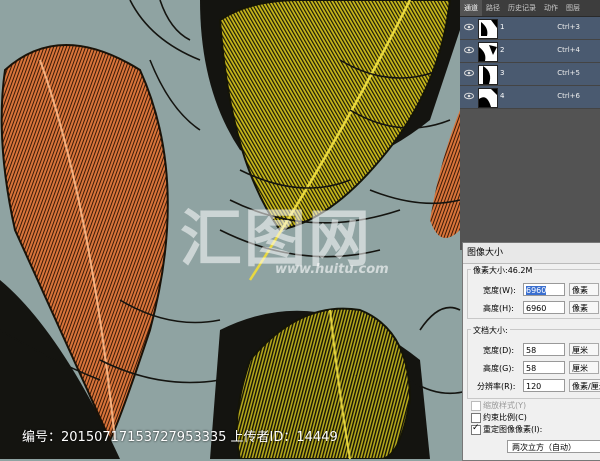  Describe the element at coordinates (568, 50) in the screenshot. I see `channel-shortcut: Ctrl+4` at that location.